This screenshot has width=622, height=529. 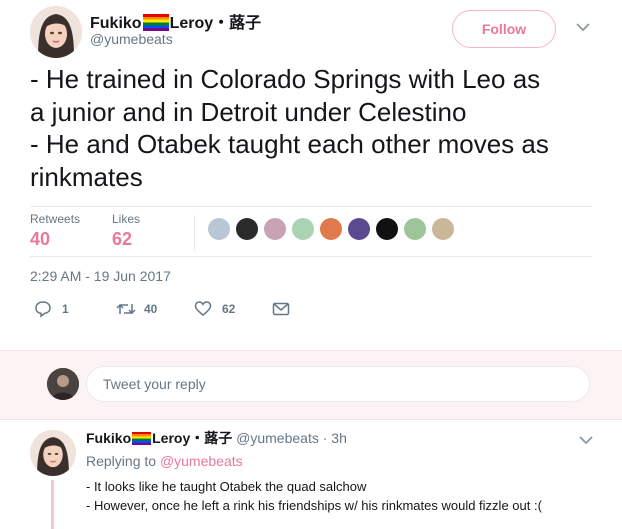 What do you see at coordinates (65, 309) in the screenshot?
I see `reply-count: 1` at bounding box center [65, 309].